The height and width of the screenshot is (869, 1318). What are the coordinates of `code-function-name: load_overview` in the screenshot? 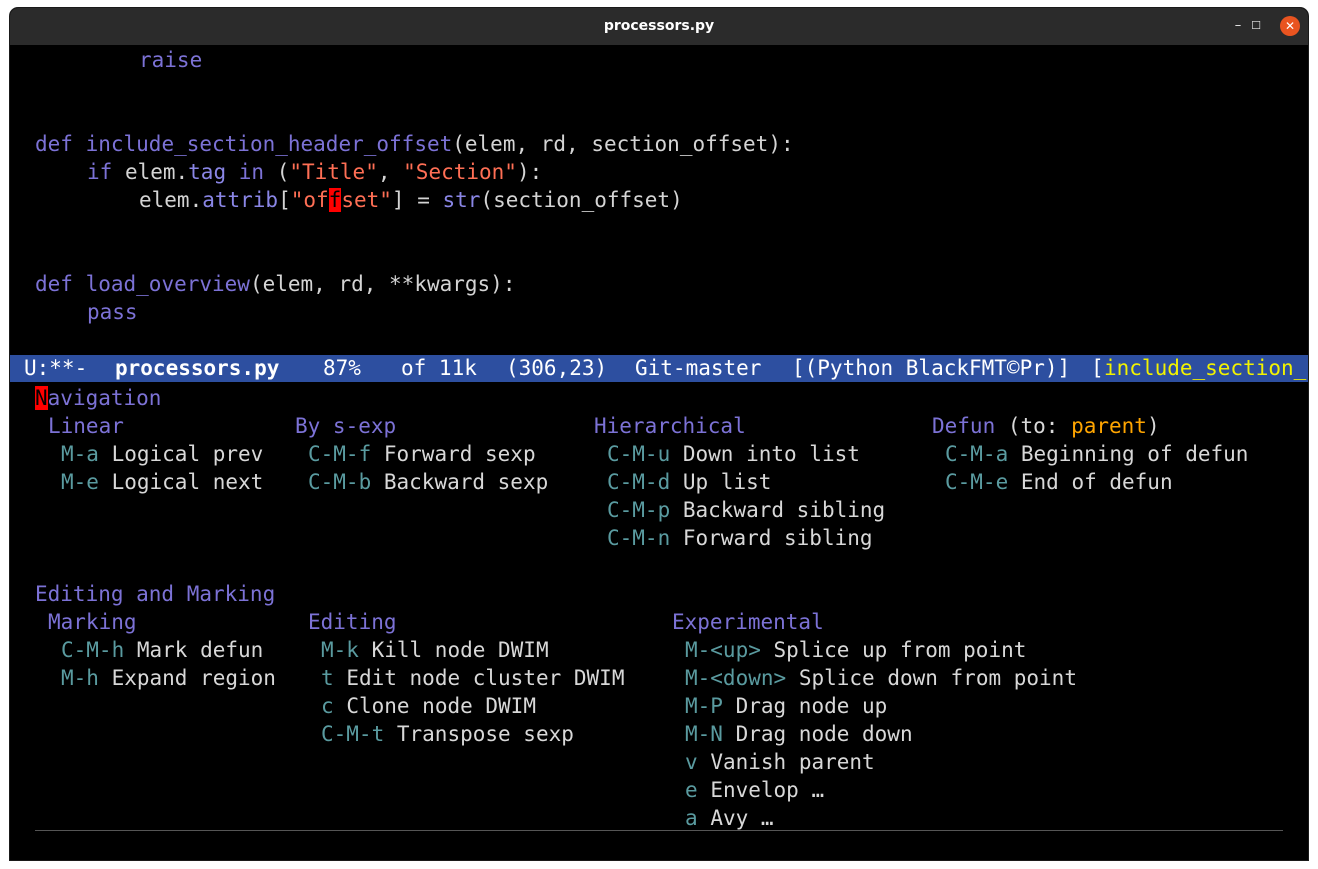 It's located at (167, 284).